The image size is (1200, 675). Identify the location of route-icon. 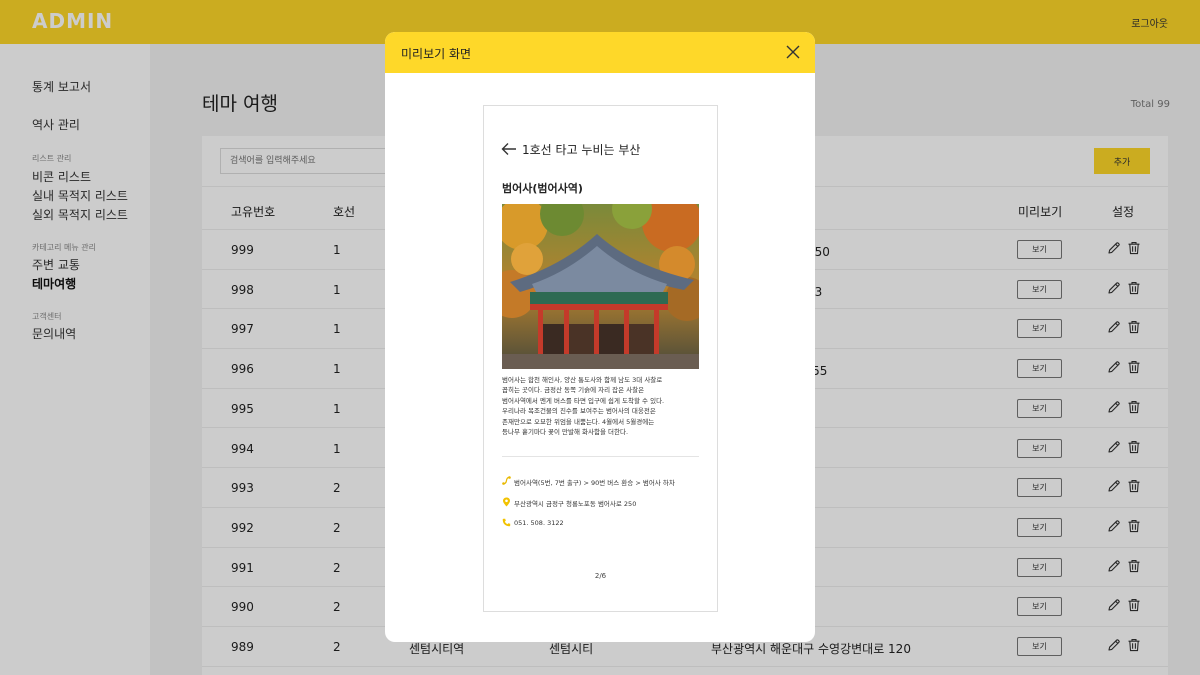
(506, 480).